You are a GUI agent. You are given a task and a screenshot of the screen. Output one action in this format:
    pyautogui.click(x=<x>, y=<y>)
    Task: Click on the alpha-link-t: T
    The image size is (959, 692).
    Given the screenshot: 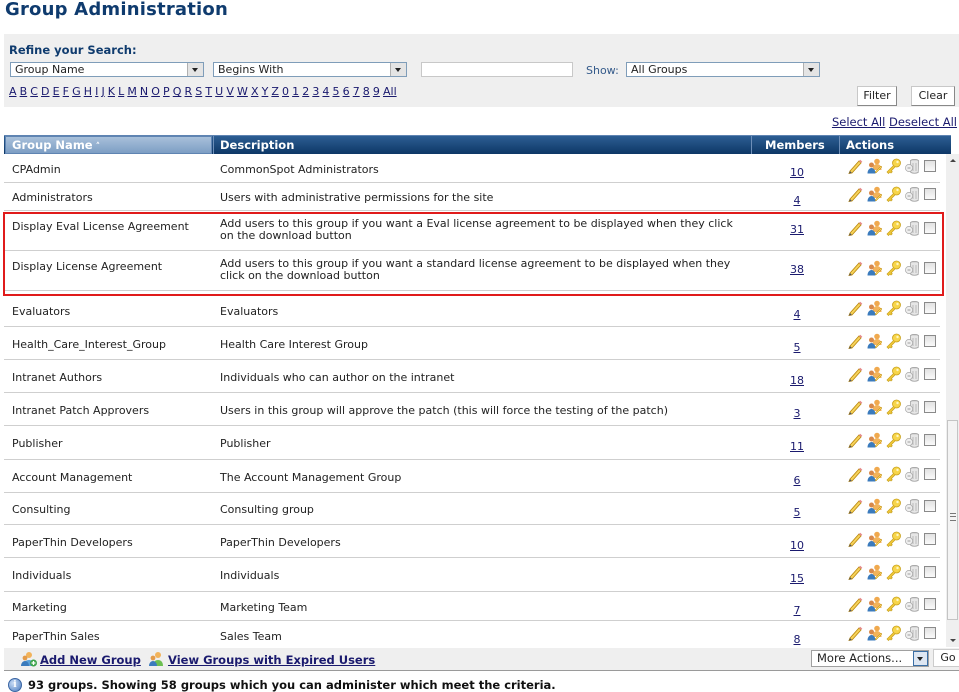 What is the action you would take?
    pyautogui.click(x=208, y=91)
    